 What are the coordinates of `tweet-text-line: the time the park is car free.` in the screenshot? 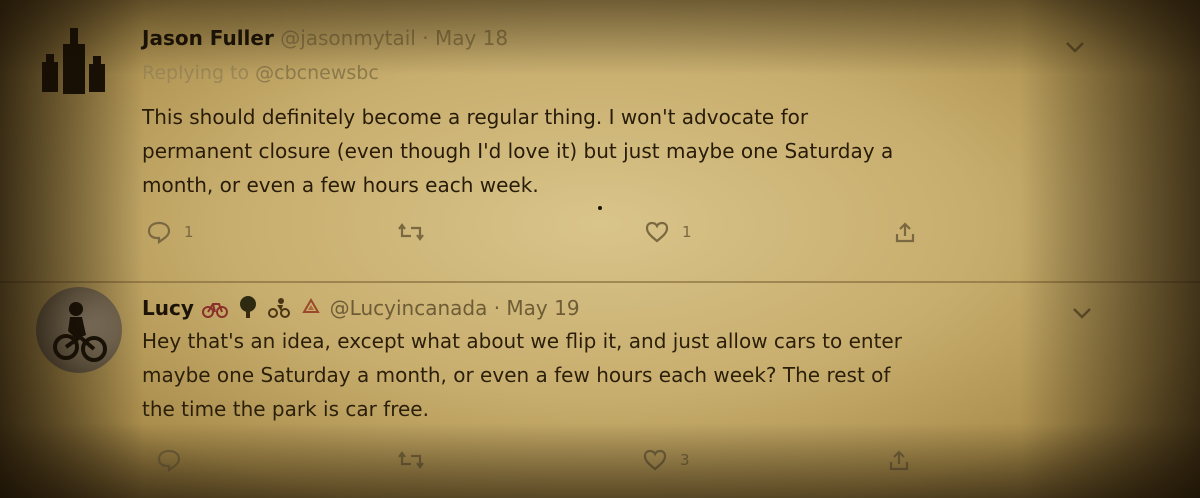 It's located at (285, 409).